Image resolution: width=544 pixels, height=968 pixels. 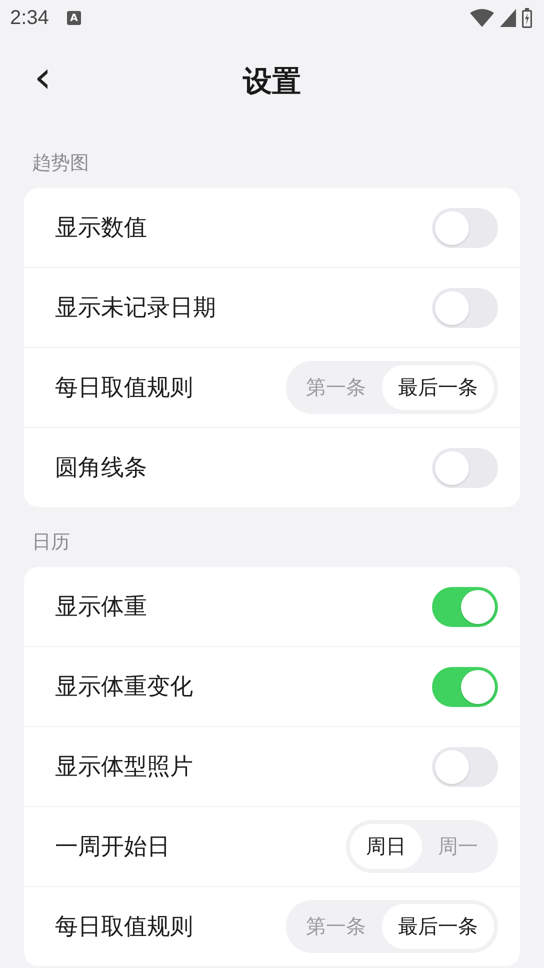 I want to click on battery-icon, so click(x=527, y=18).